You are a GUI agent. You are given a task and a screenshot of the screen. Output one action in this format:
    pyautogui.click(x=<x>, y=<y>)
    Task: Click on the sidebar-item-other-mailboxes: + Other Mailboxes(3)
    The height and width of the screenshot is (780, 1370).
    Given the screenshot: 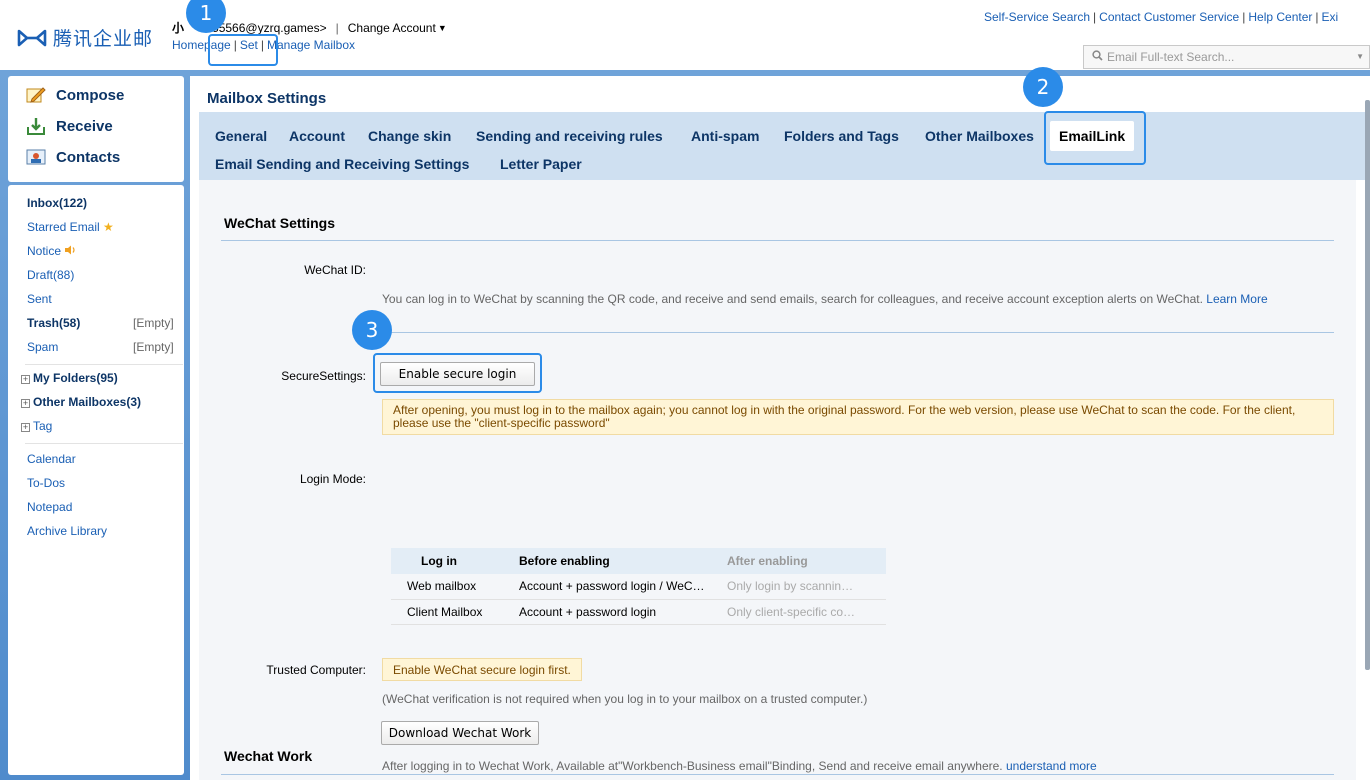 What is the action you would take?
    pyautogui.click(x=81, y=402)
    